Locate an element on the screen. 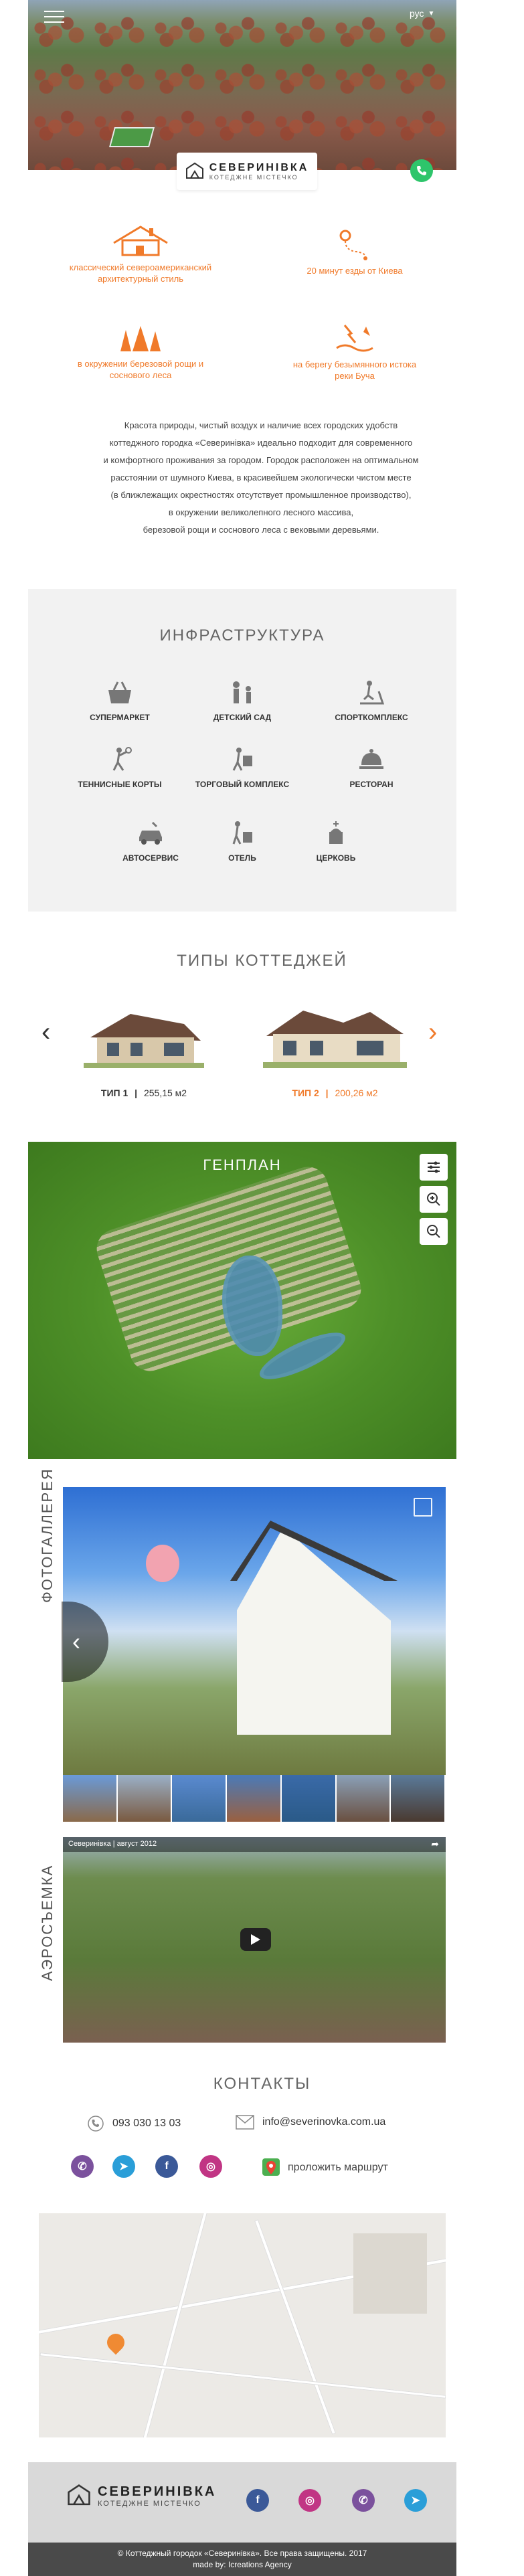 The width and height of the screenshot is (524, 2576). map-city-area is located at coordinates (390, 2273).